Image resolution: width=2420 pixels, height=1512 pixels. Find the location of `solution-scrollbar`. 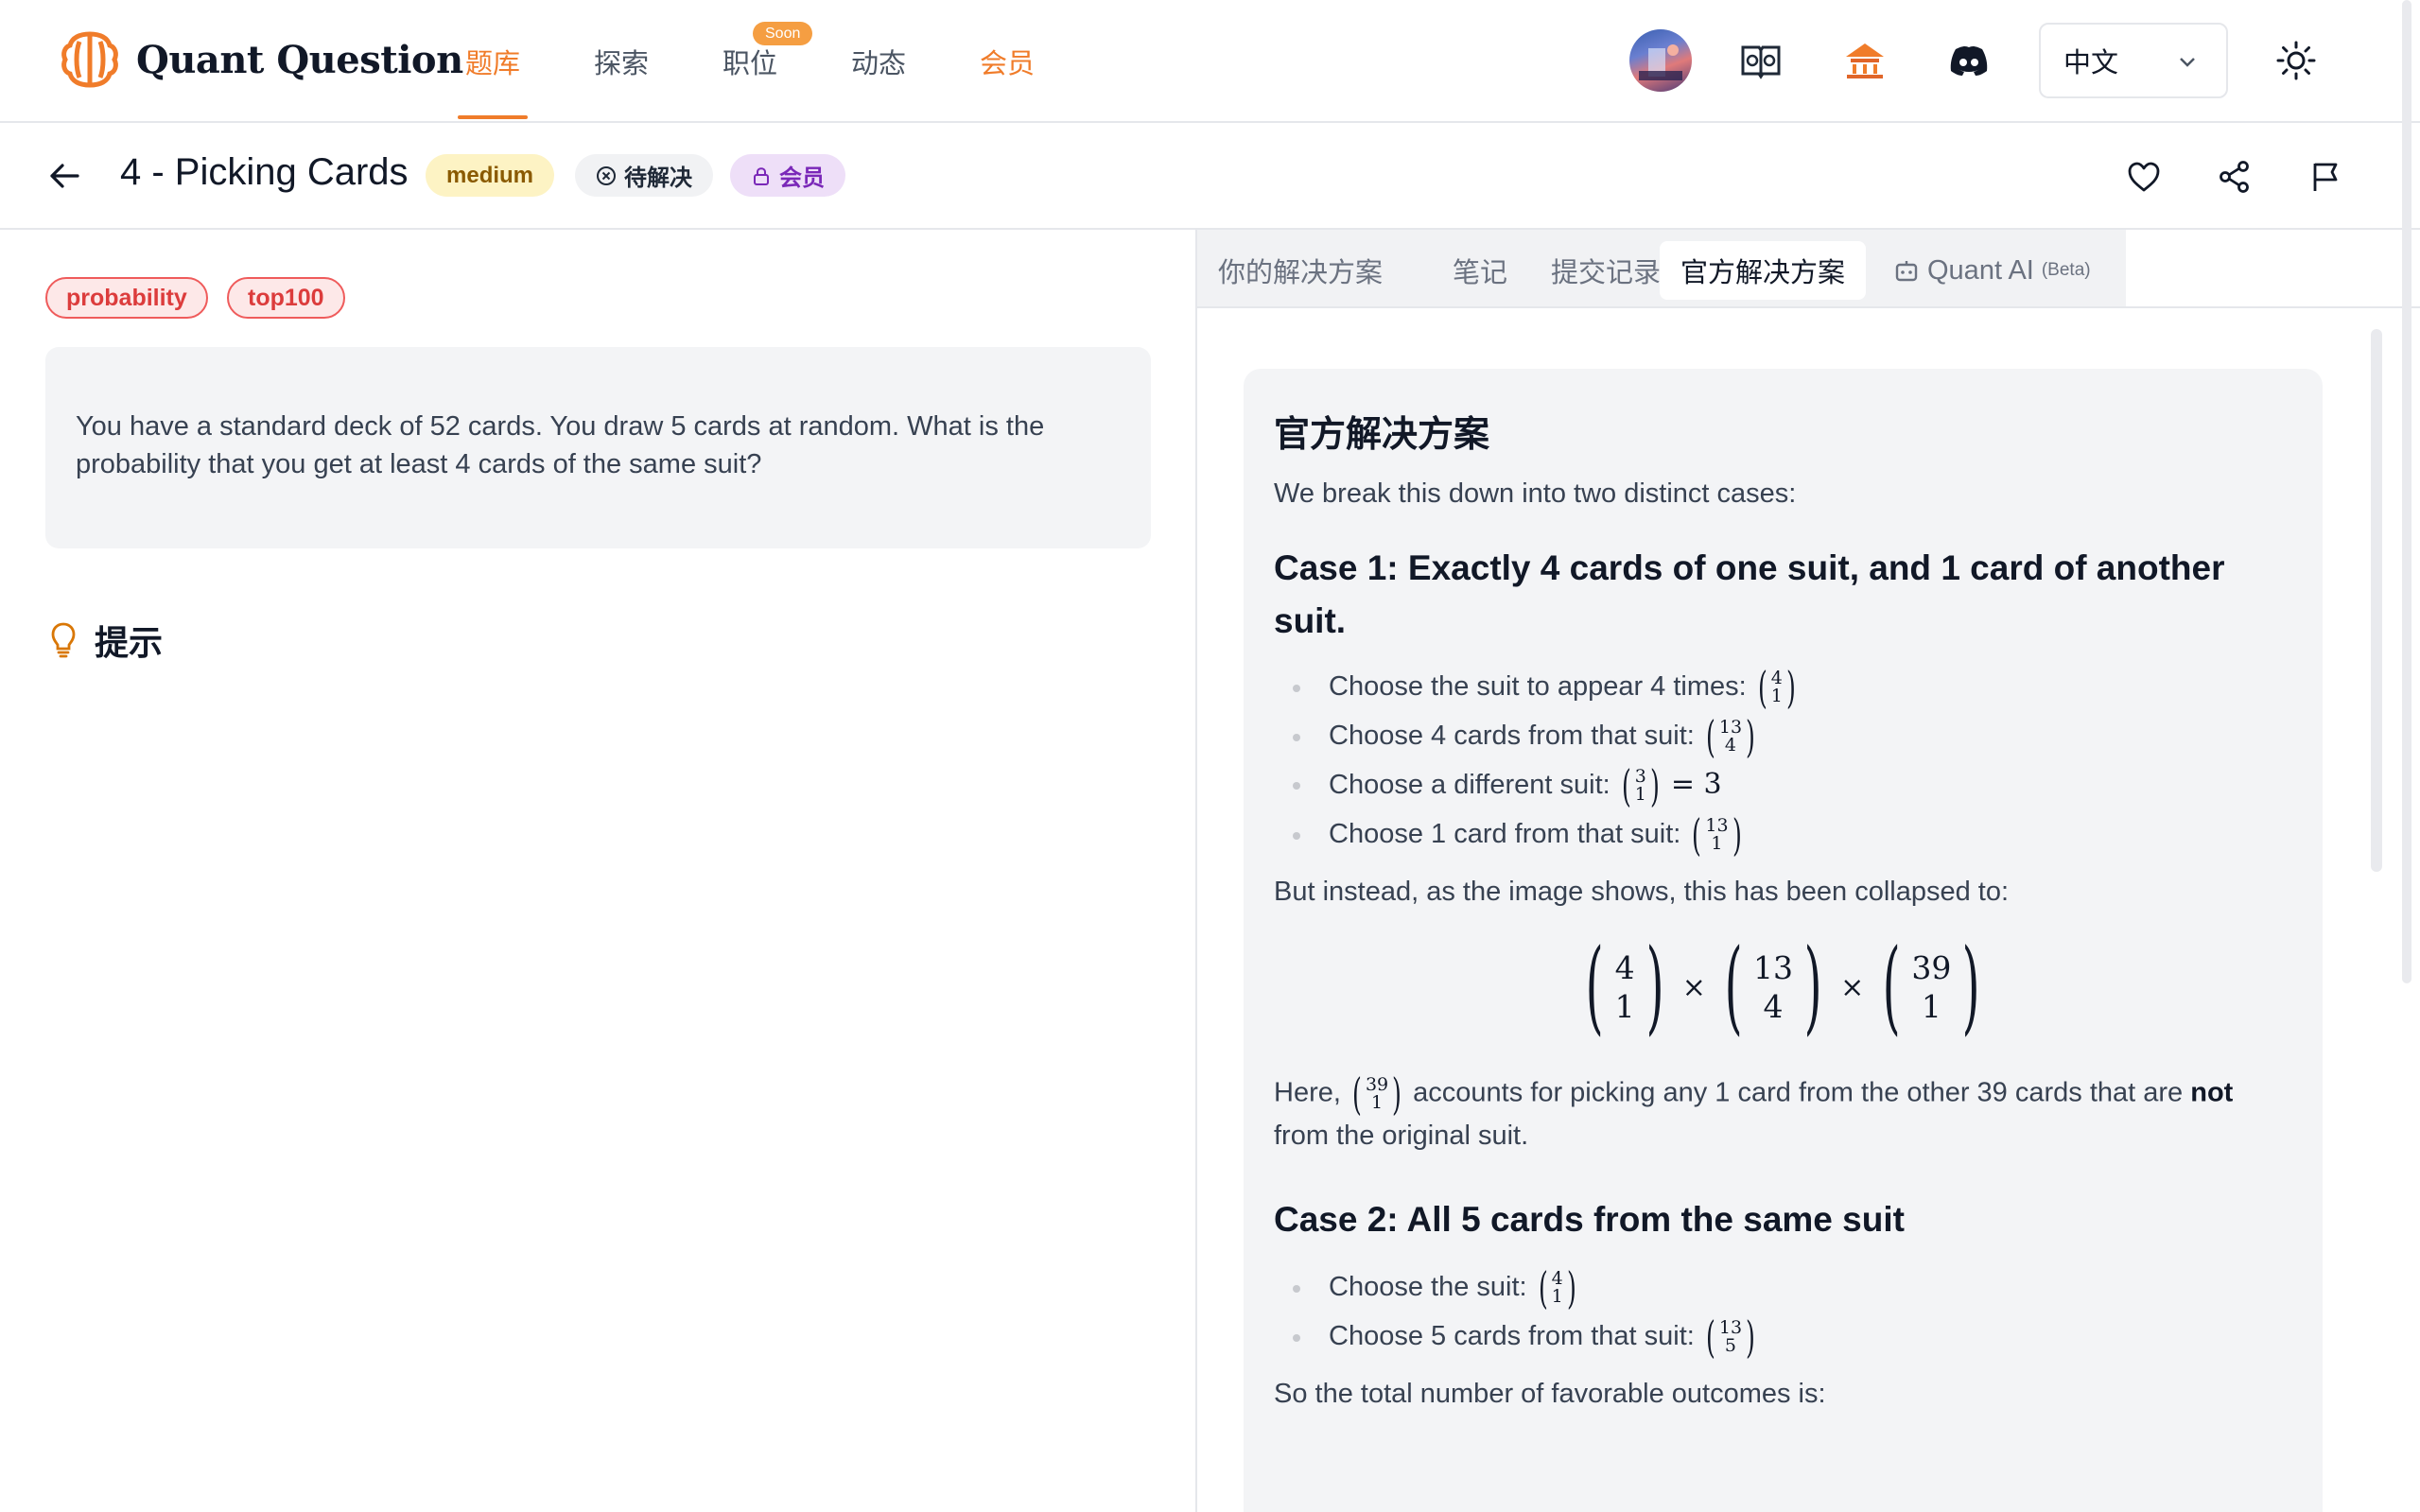

solution-scrollbar is located at coordinates (2376, 600).